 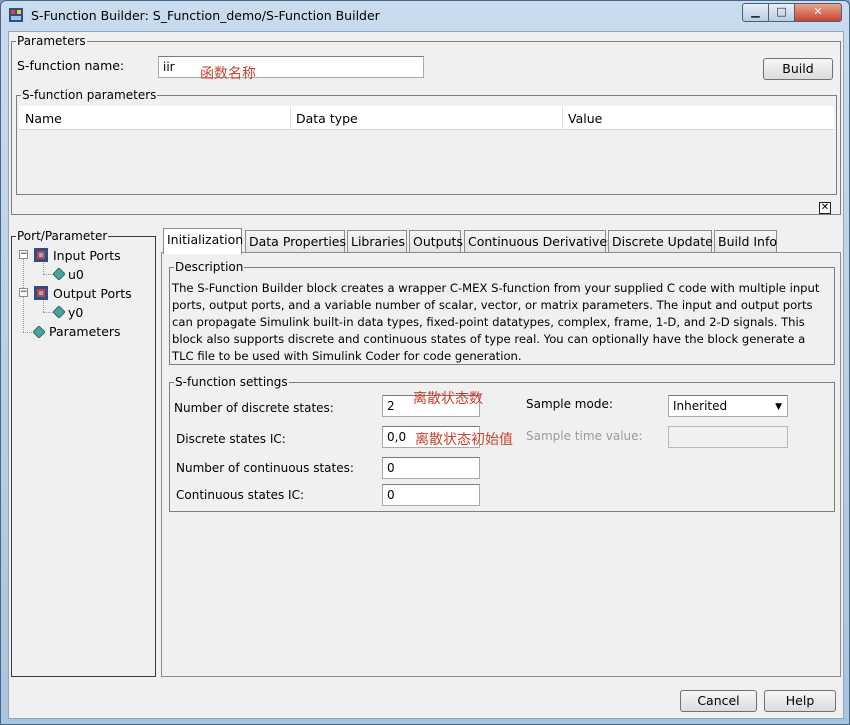 What do you see at coordinates (41, 255) in the screenshot?
I see `input-ports-icon` at bounding box center [41, 255].